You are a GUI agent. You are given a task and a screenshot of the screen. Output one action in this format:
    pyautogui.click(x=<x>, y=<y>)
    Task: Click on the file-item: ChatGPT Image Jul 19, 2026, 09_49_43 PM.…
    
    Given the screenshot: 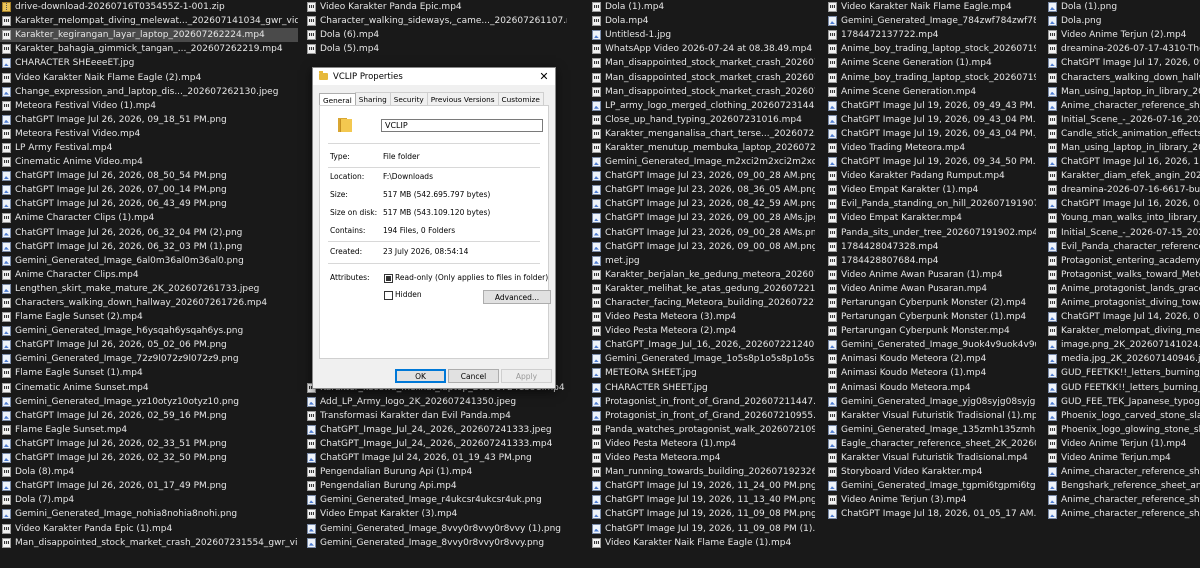 What is the action you would take?
    pyautogui.click(x=931, y=106)
    